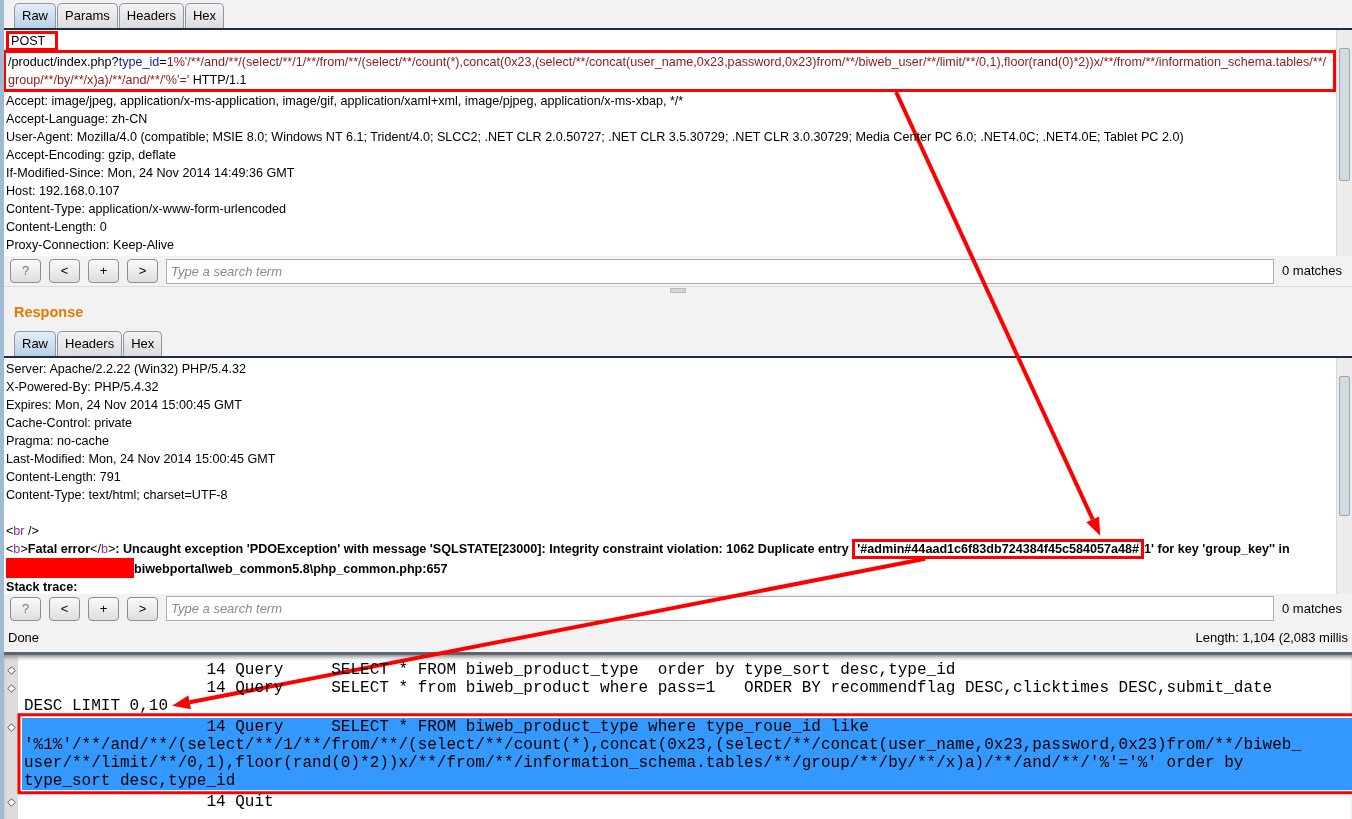 The image size is (1352, 819). Describe the element at coordinates (291, 568) in the screenshot. I see `error-message: biwebportal\web_common5.8\php_common.php:657` at that location.